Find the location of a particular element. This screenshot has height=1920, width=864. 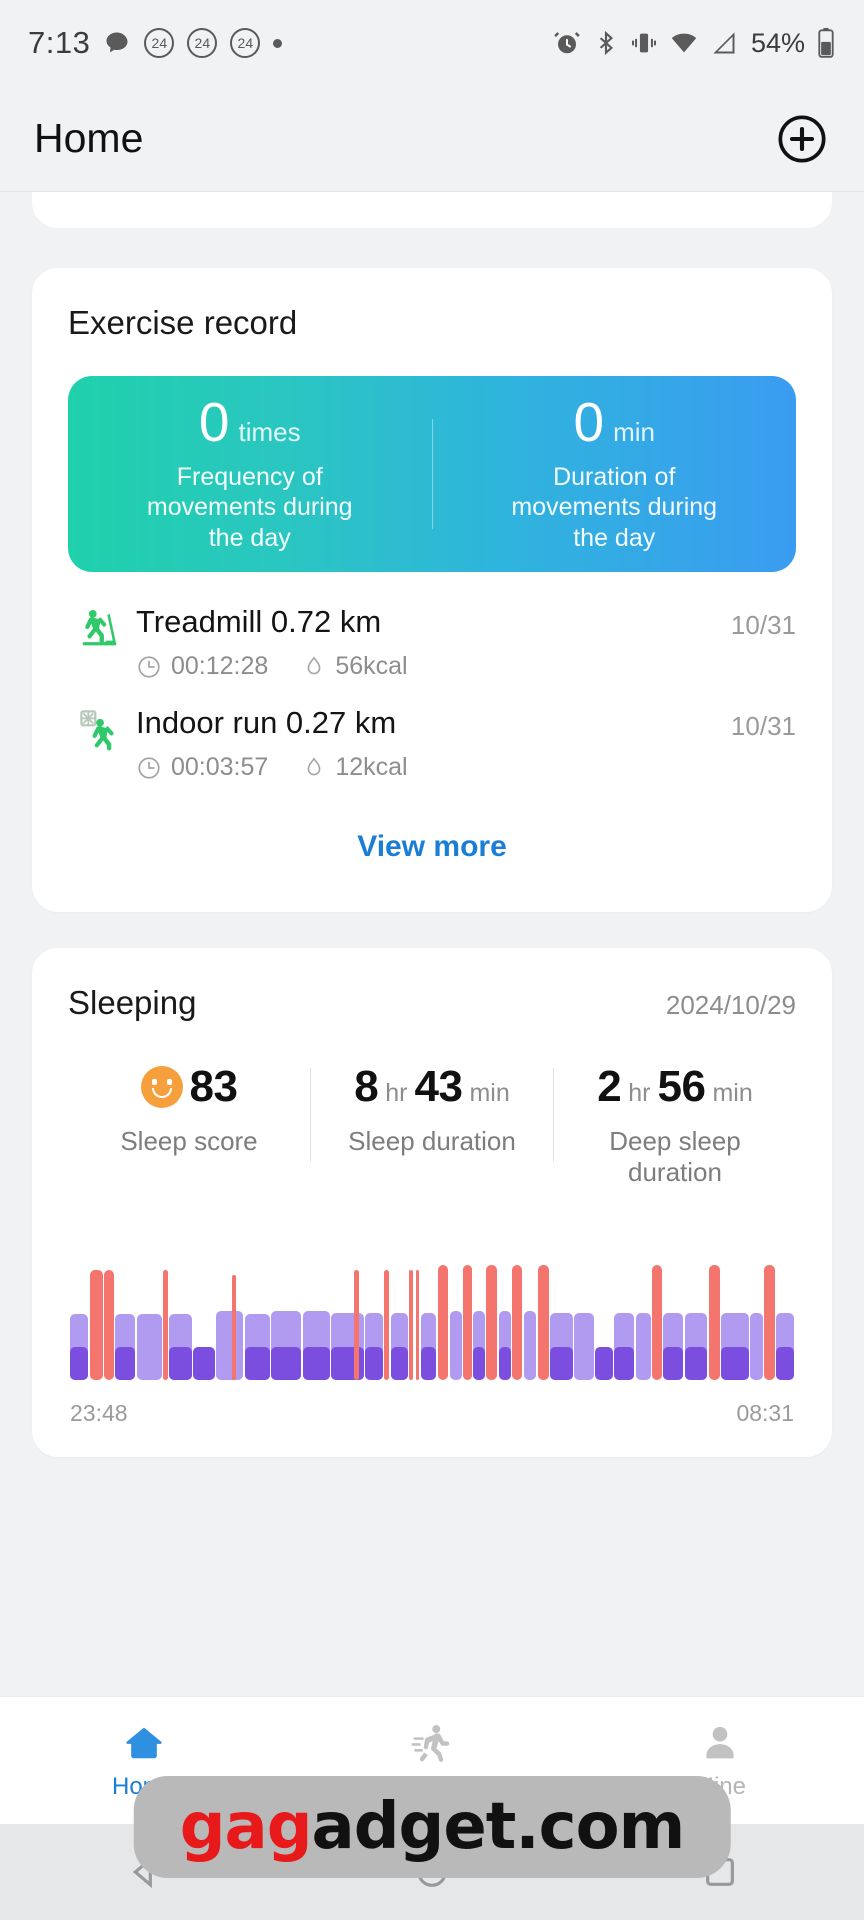

deep-sleep-stat: 2 hr 56 min Deep sleep duration is located at coordinates (675, 1125).